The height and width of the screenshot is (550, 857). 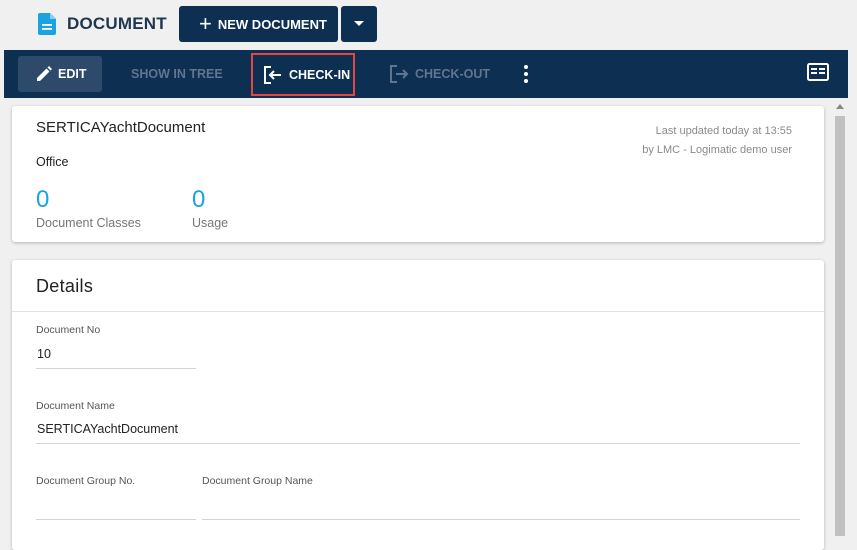 What do you see at coordinates (359, 24) in the screenshot?
I see `new-document-dropdown-button` at bounding box center [359, 24].